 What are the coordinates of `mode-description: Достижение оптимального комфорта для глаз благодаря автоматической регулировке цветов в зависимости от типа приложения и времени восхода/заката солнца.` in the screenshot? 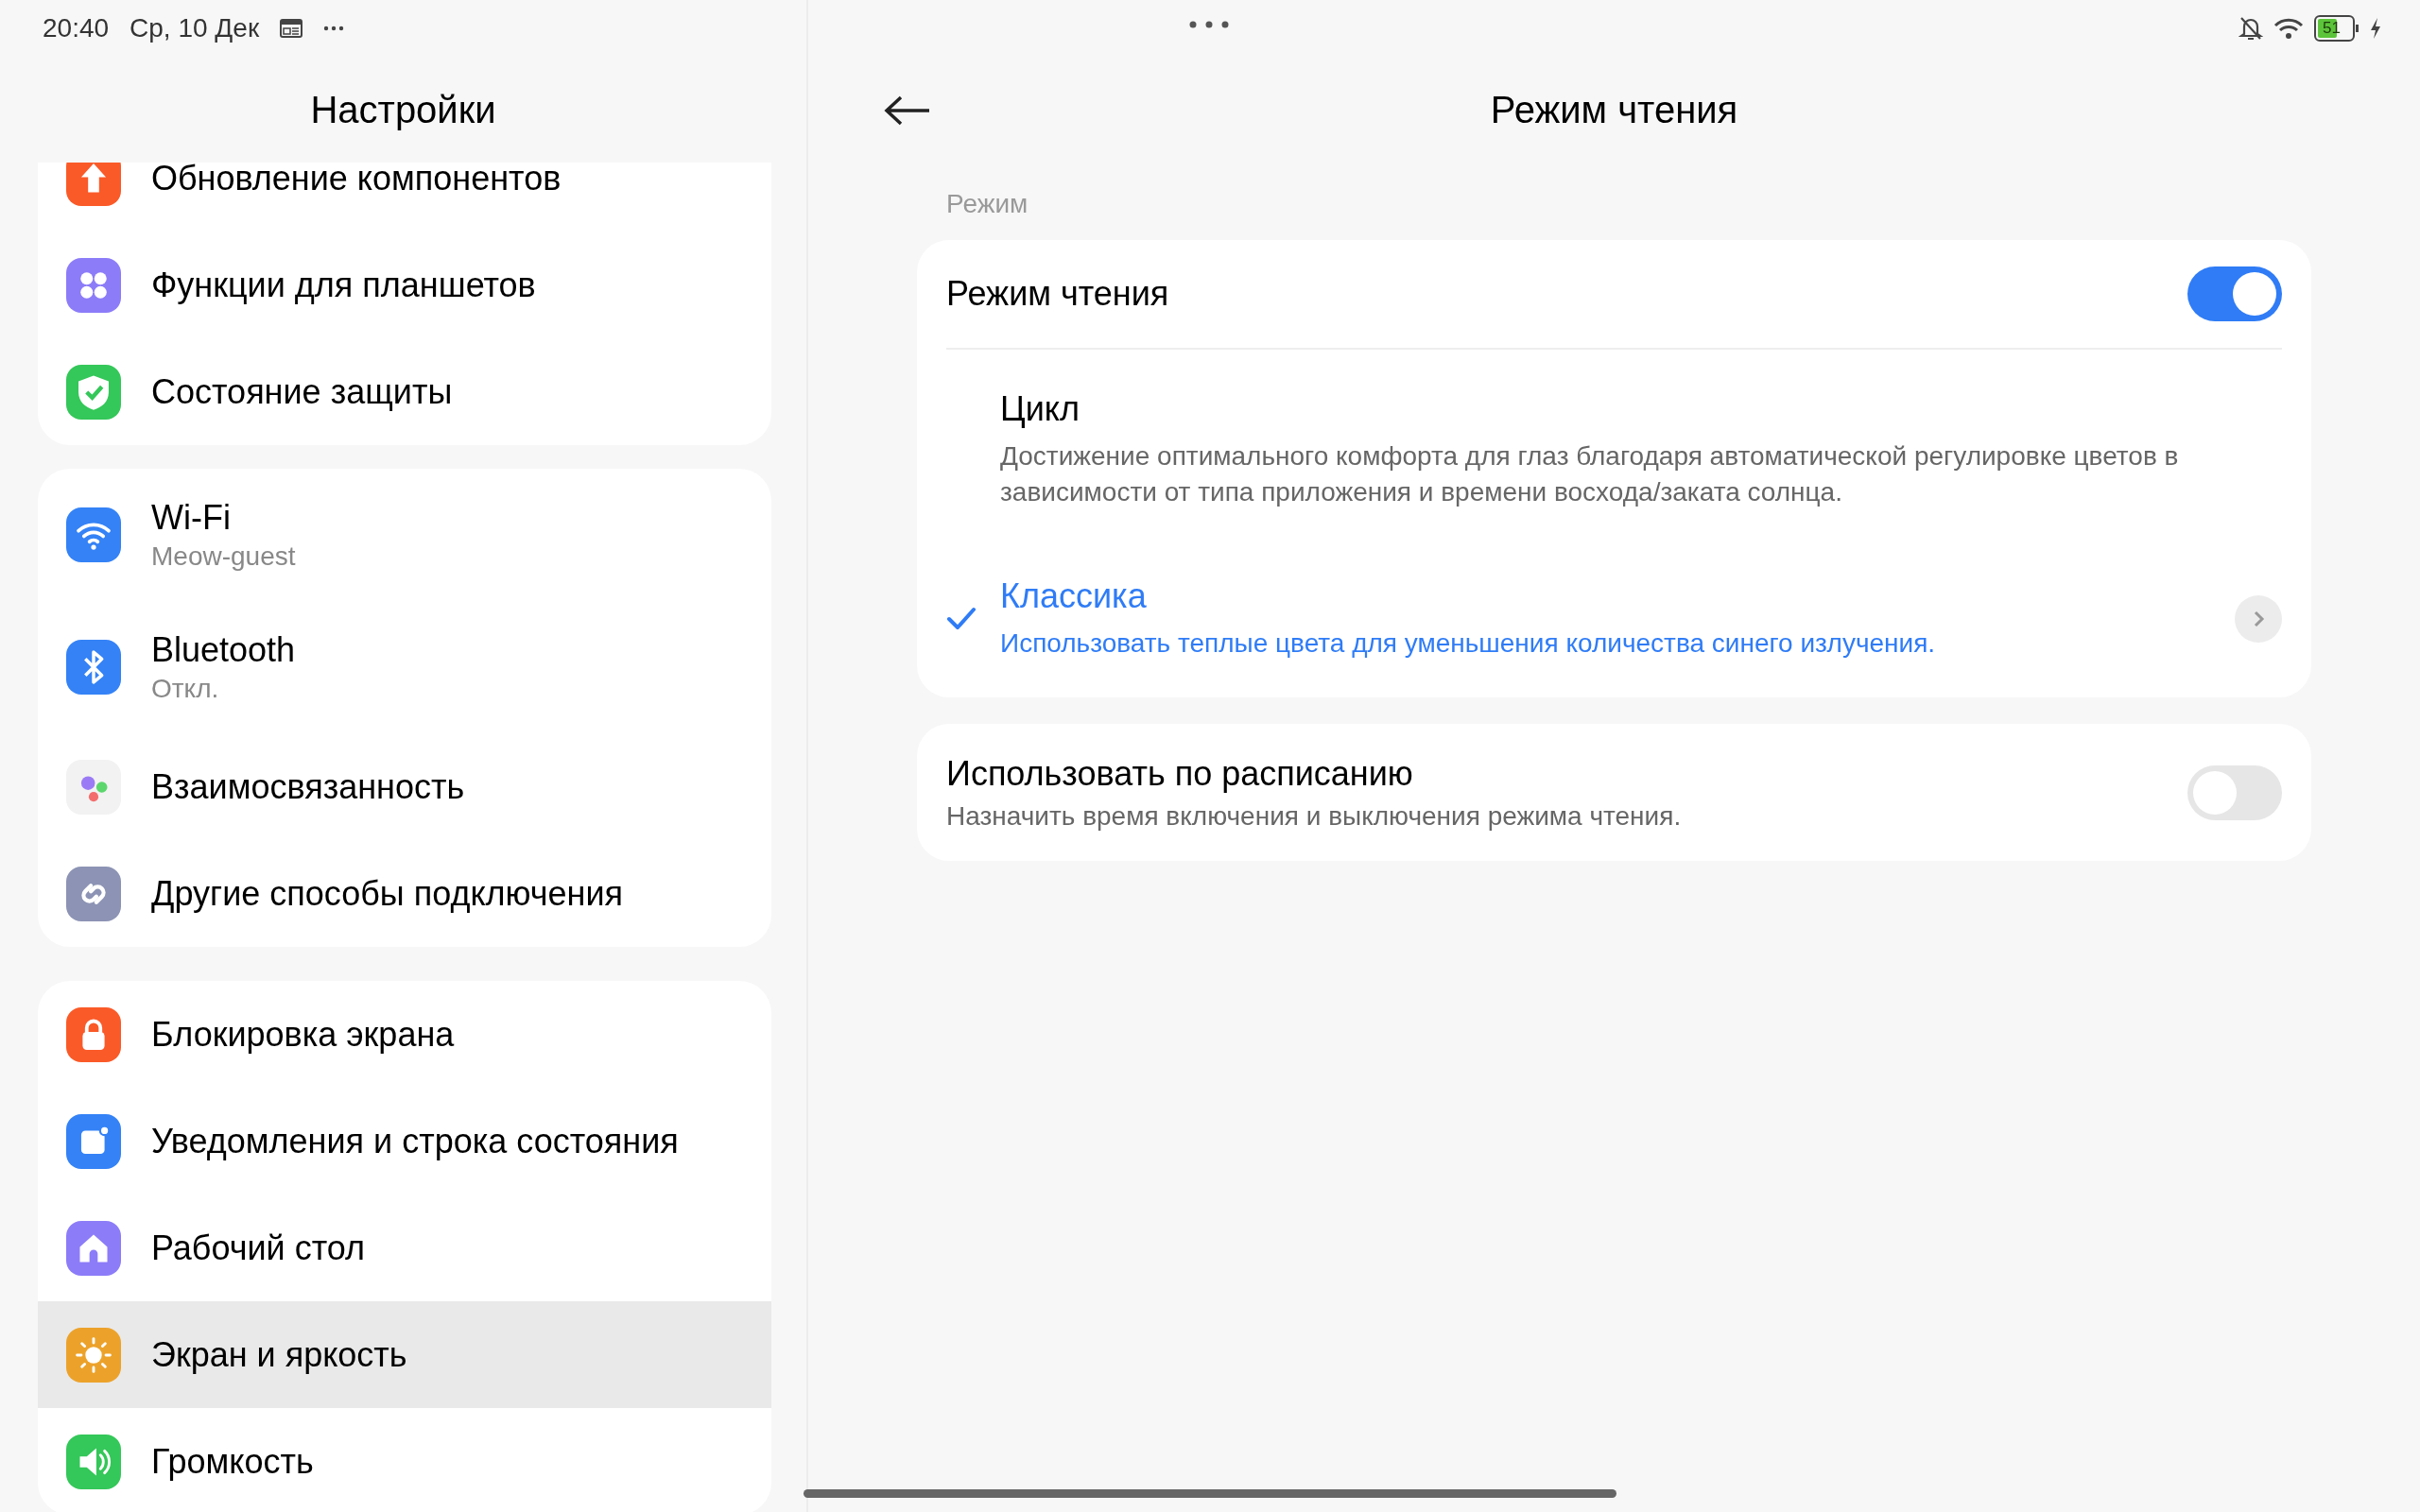 It's located at (1590, 474).